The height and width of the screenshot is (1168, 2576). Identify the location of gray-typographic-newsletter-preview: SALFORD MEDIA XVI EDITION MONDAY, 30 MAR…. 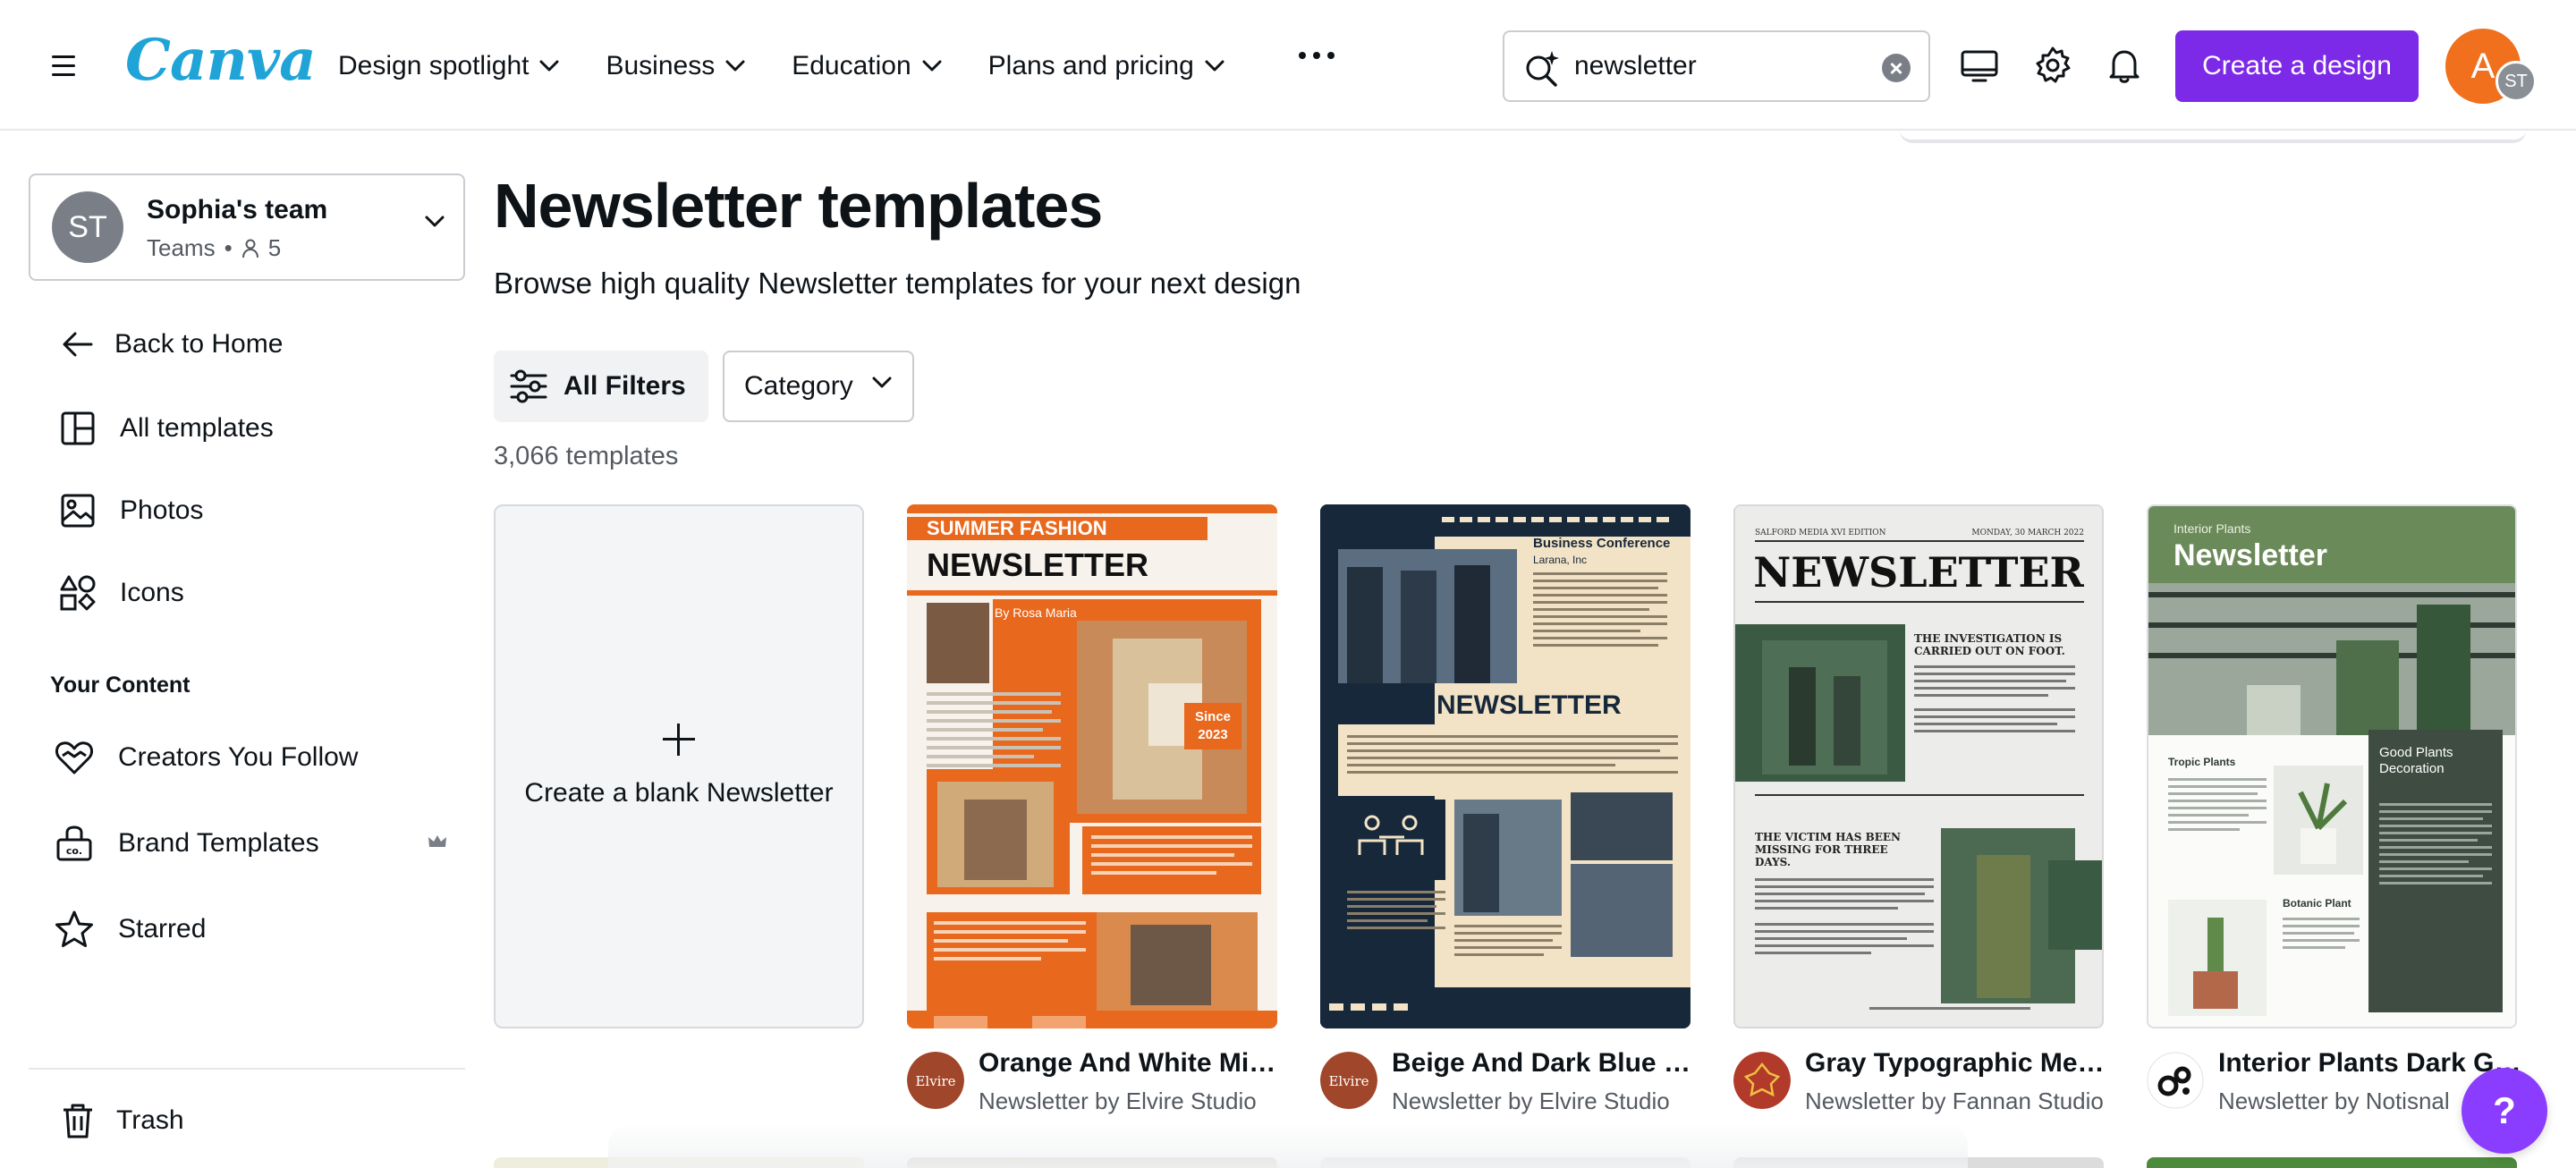
(1918, 766).